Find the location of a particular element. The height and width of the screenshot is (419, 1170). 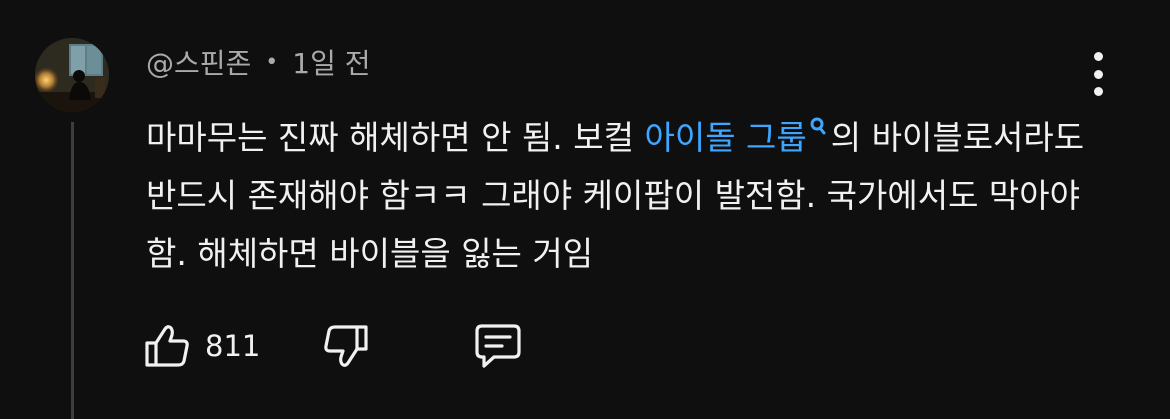

reply-button is located at coordinates (498, 346).